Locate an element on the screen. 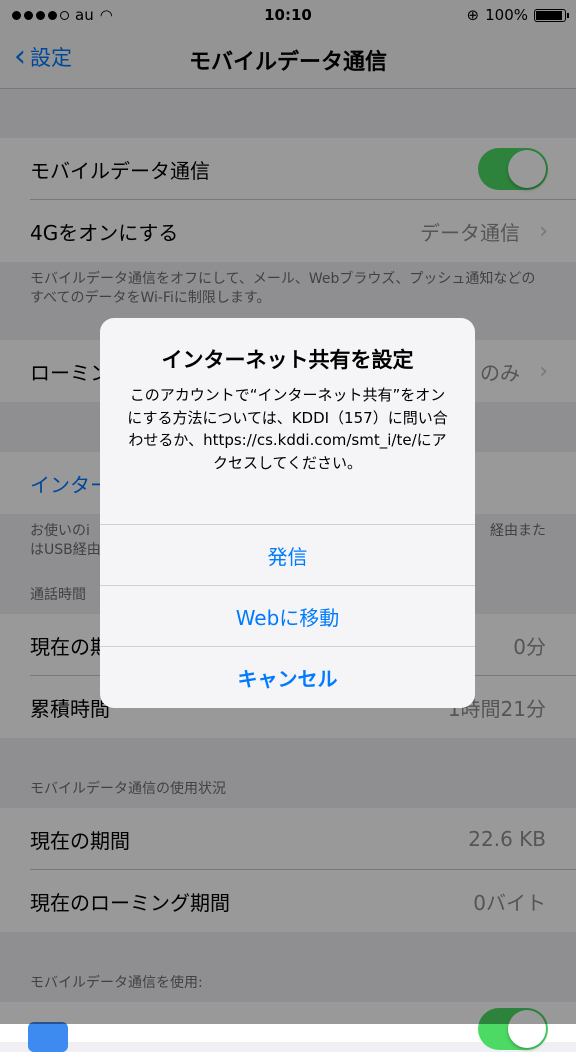 The height and width of the screenshot is (1052, 576). call-button: 発信 is located at coordinates (287, 554).